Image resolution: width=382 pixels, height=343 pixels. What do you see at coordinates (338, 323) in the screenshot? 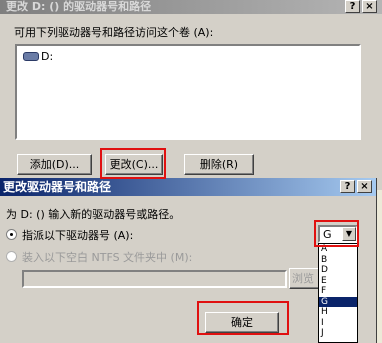
I see `drive-option: I` at bounding box center [338, 323].